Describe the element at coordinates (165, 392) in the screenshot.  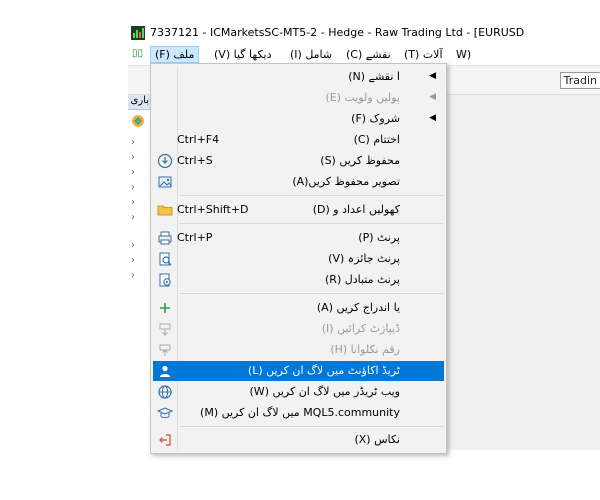
I see `globe-icon` at that location.